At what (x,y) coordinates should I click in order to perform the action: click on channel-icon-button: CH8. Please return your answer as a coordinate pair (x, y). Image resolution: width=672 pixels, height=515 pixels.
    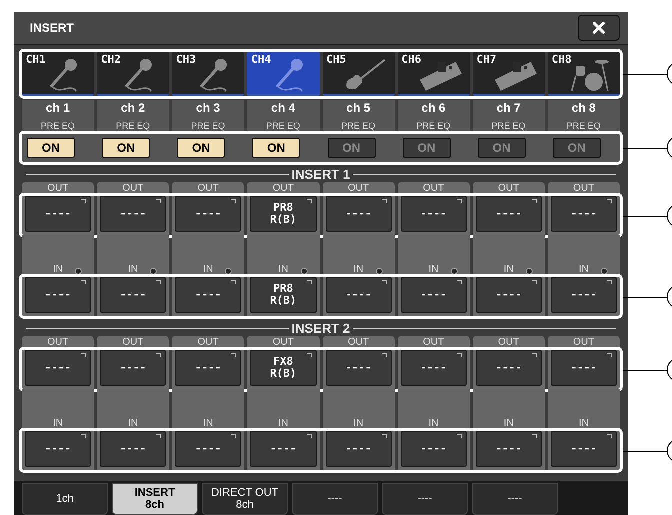
    Looking at the image, I should click on (584, 74).